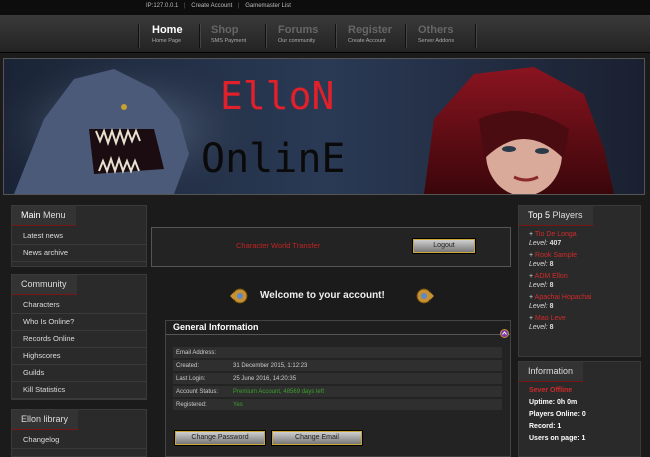 Image resolution: width=650 pixels, height=457 pixels. What do you see at coordinates (268, 6) in the screenshot?
I see `gamemaster-list-link: Gamemaster List` at bounding box center [268, 6].